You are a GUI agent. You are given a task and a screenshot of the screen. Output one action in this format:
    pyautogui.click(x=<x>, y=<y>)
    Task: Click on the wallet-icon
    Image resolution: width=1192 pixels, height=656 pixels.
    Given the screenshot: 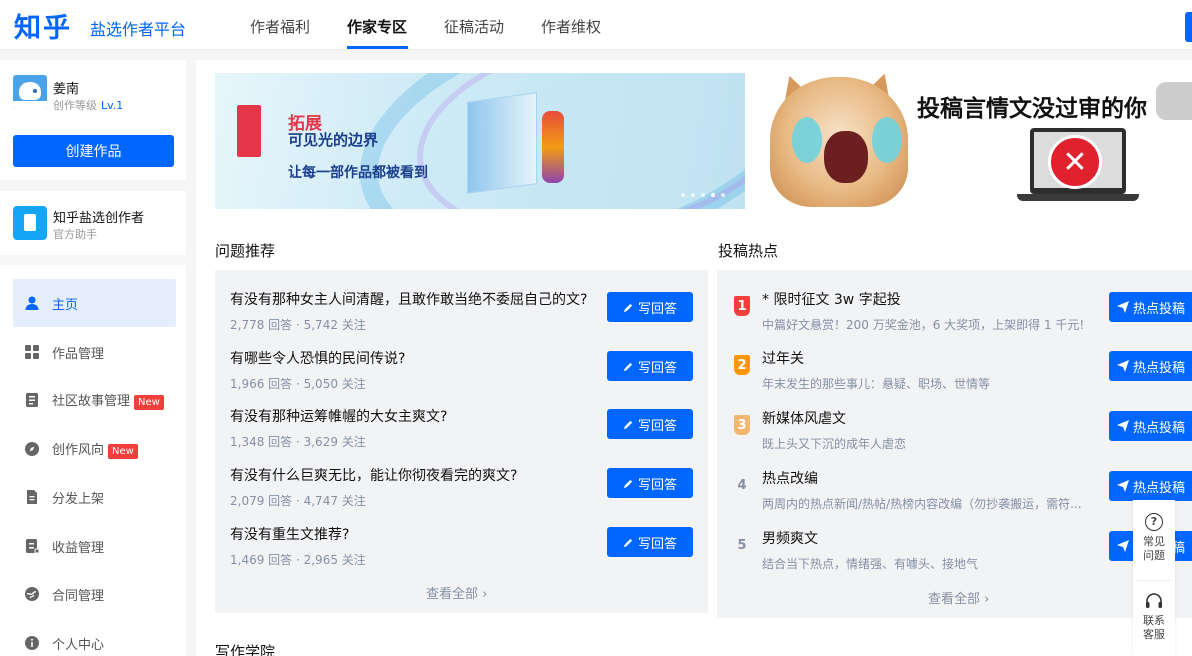 What is the action you would take?
    pyautogui.click(x=32, y=546)
    